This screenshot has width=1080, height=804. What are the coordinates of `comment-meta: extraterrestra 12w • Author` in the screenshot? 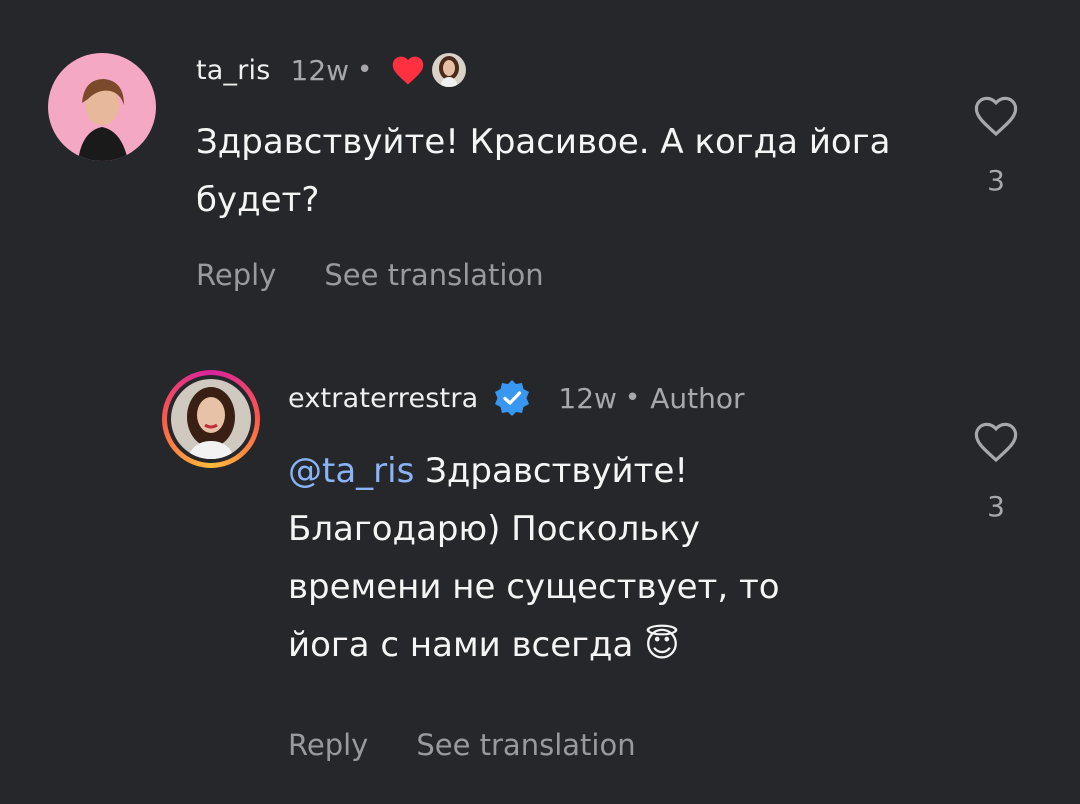 It's located at (516, 398).